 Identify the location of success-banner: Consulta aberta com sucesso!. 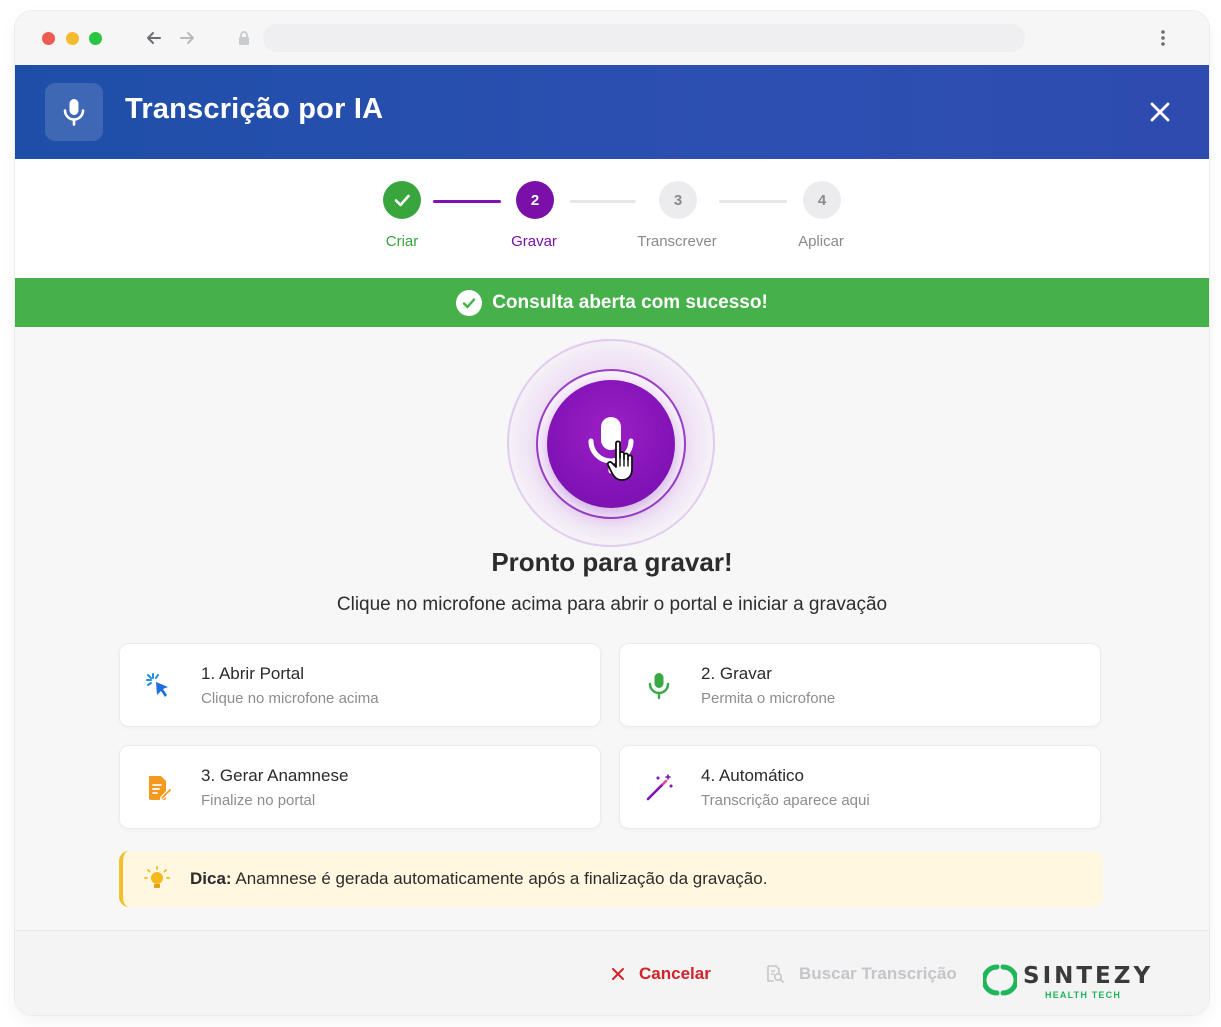
(612, 302).